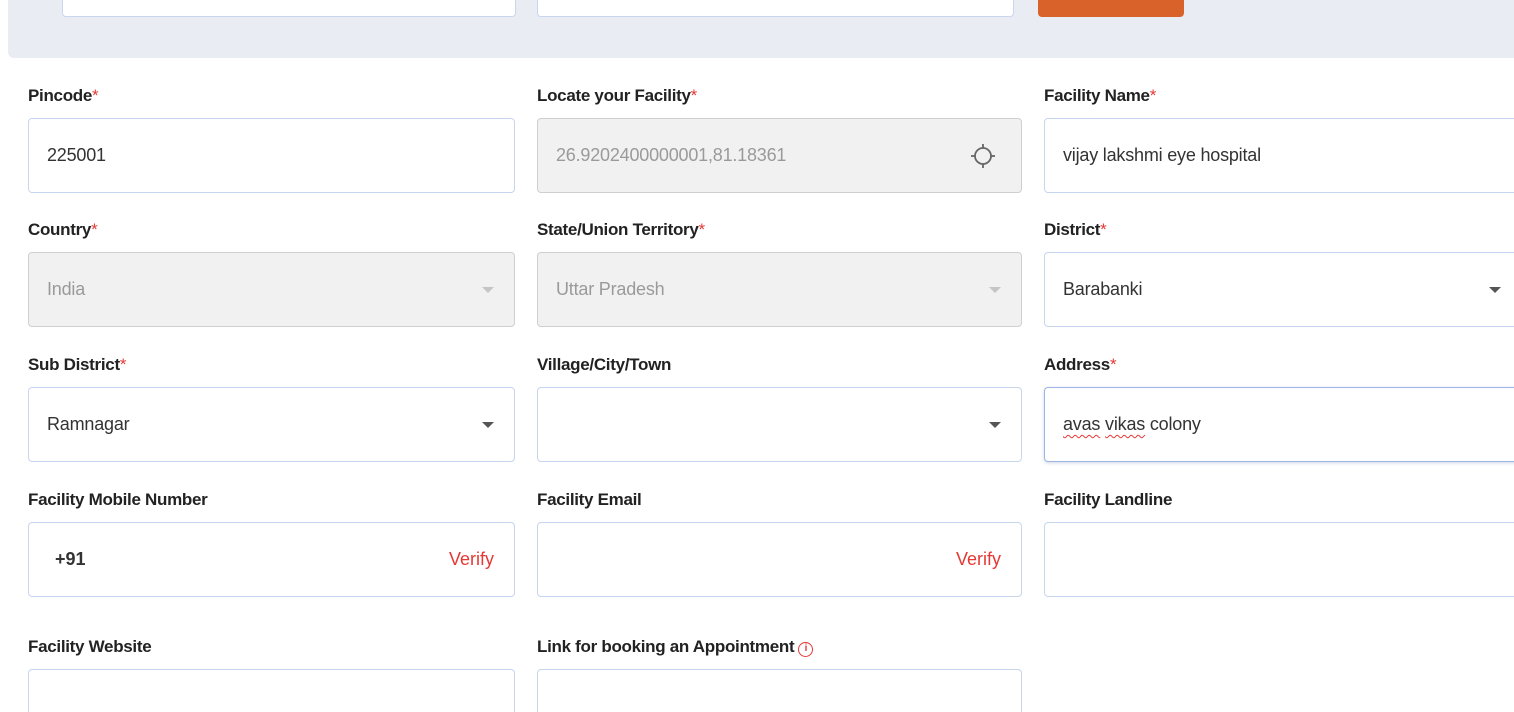 Image resolution: width=1514 pixels, height=712 pixels. What do you see at coordinates (63, 95) in the screenshot?
I see `pincode-label: Pincode*` at bounding box center [63, 95].